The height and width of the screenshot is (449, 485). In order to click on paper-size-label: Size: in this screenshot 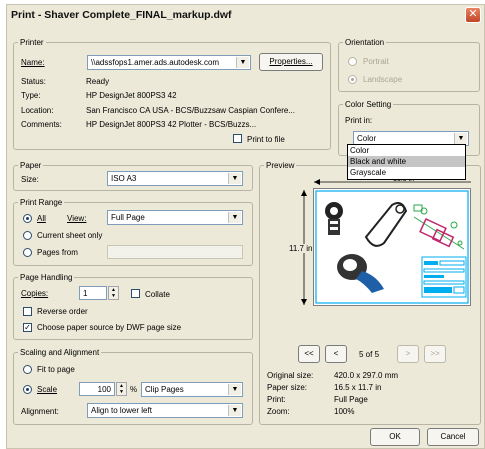, I will do `click(30, 179)`.